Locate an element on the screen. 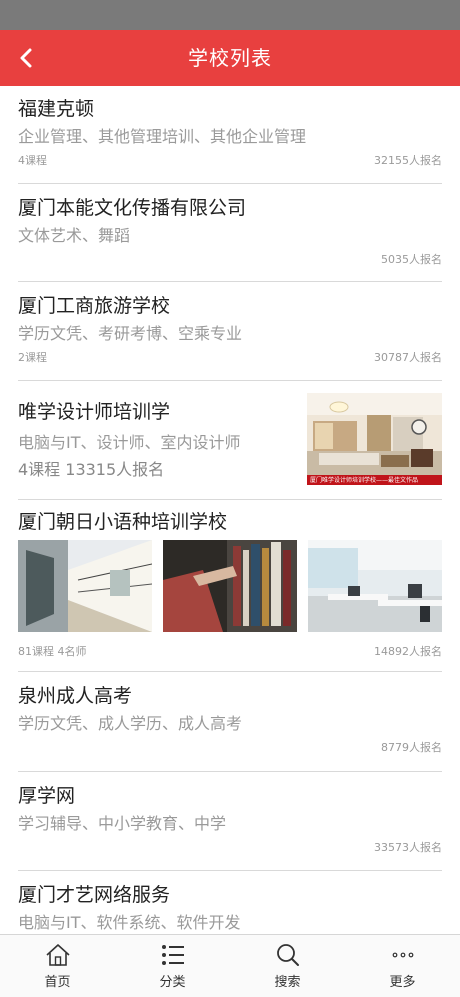  tab-home: 首页 is located at coordinates (57, 966).